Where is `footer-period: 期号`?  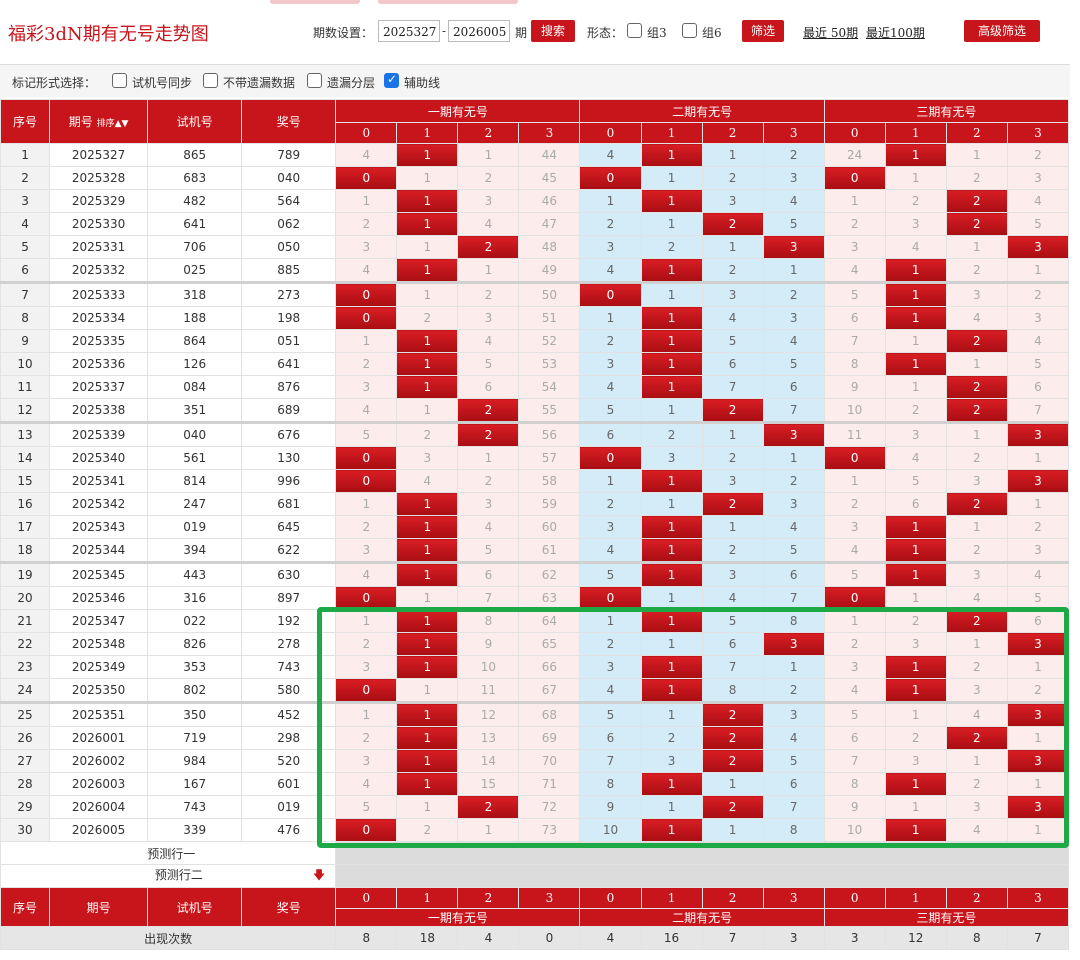 footer-period: 期号 is located at coordinates (99, 907).